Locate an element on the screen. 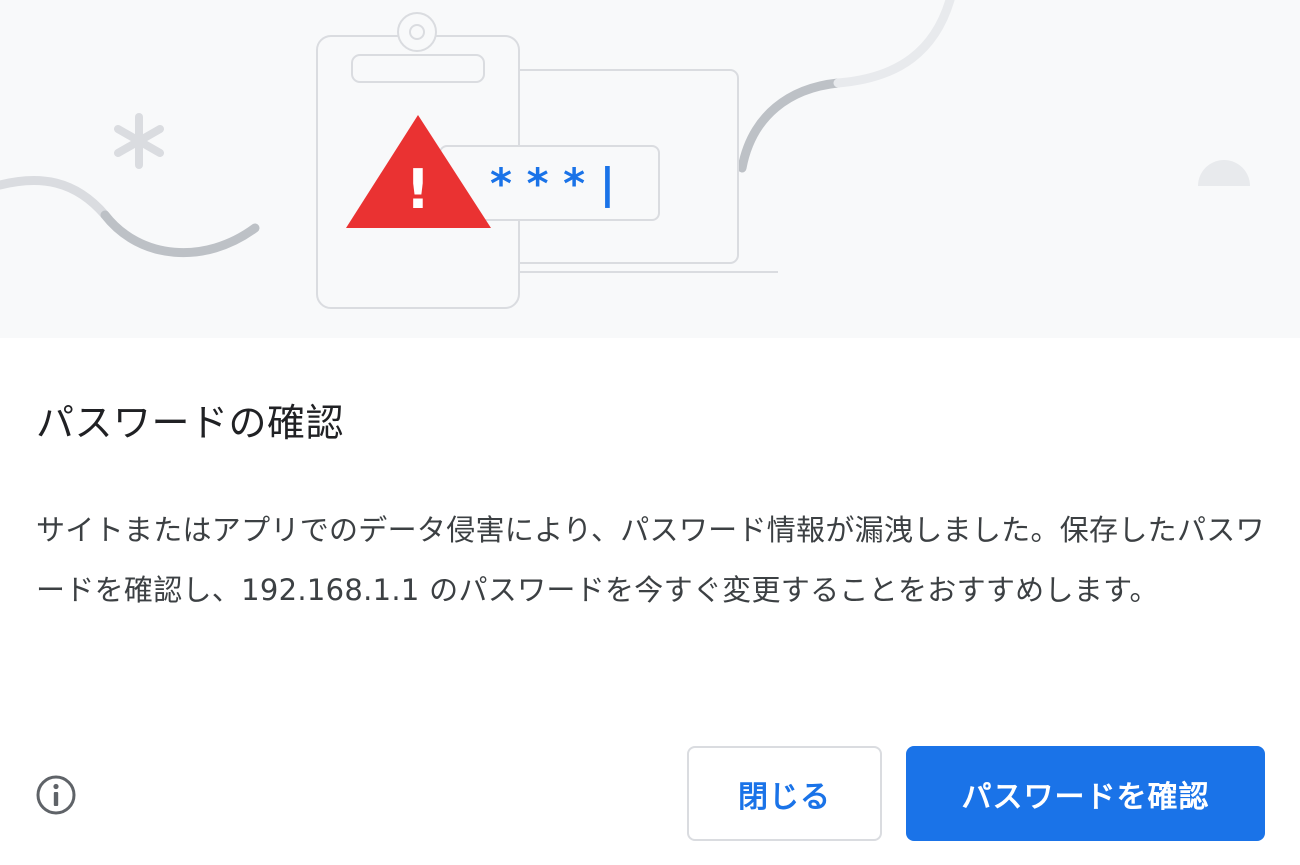 The image size is (1300, 865). password-mask-text: * * * | is located at coordinates (552, 183).